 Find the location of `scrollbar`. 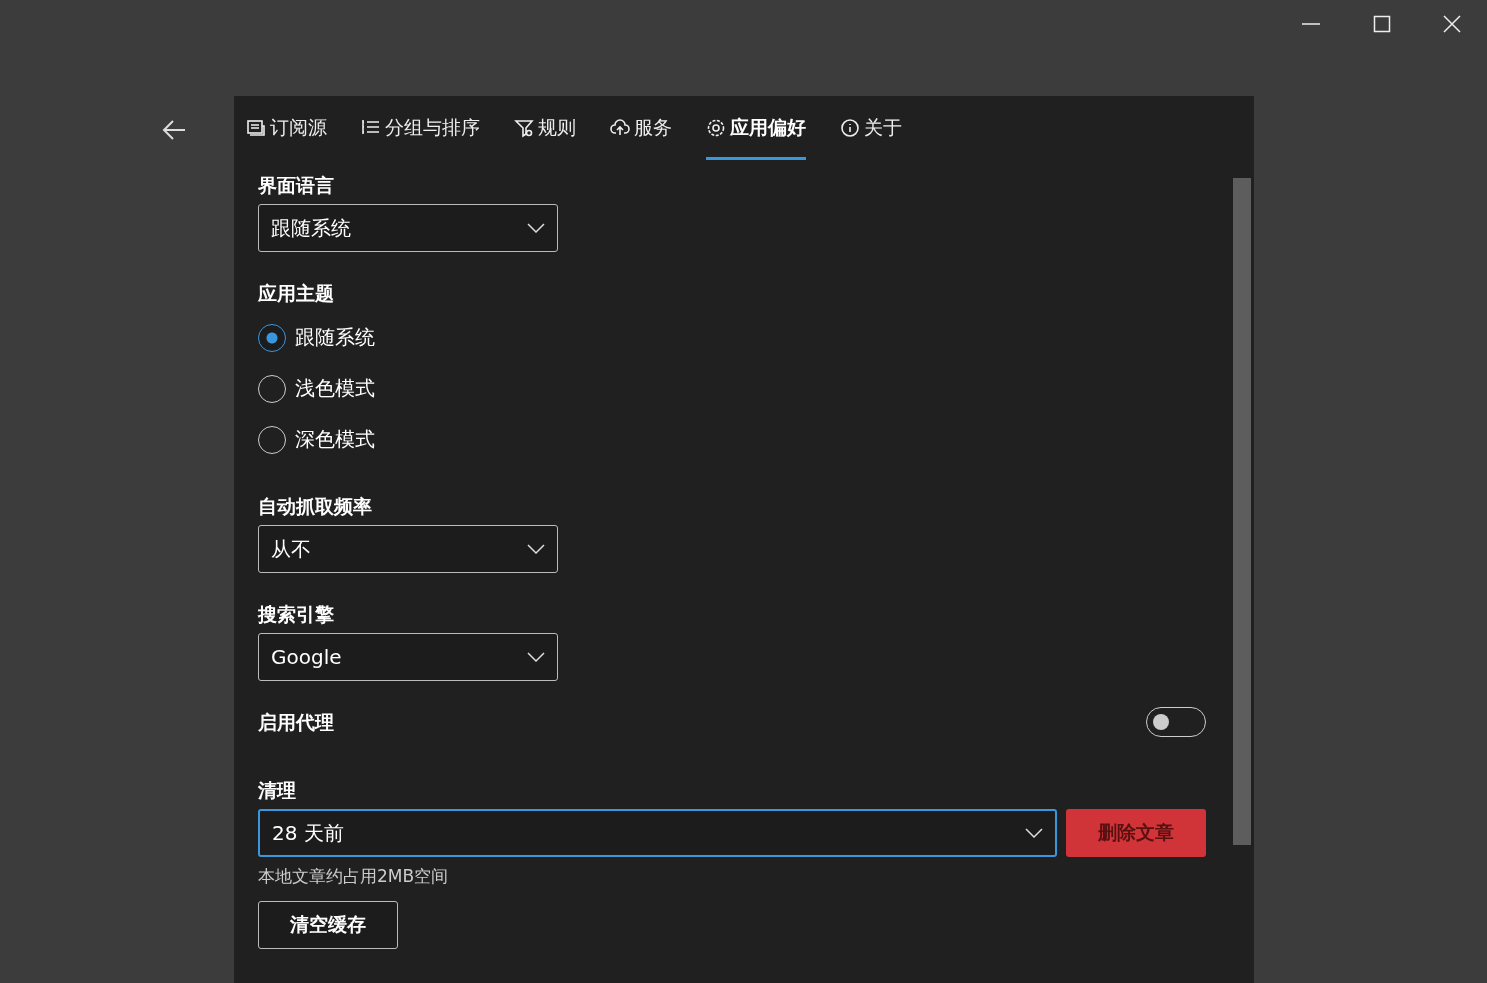

scrollbar is located at coordinates (1242, 511).